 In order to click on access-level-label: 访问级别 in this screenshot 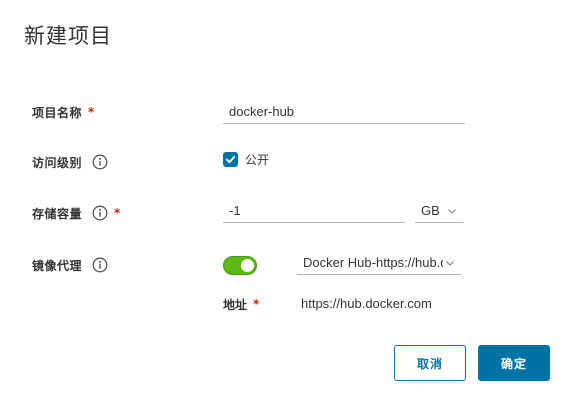, I will do `click(70, 162)`.